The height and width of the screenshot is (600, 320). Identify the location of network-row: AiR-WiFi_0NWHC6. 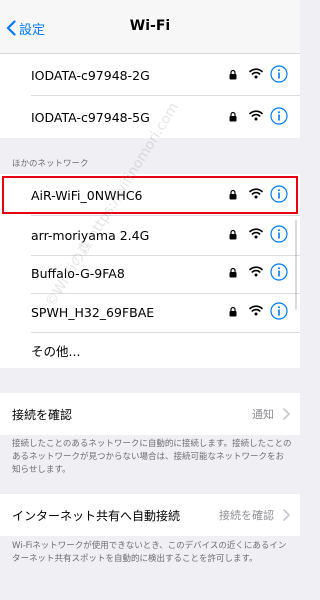
(150, 195).